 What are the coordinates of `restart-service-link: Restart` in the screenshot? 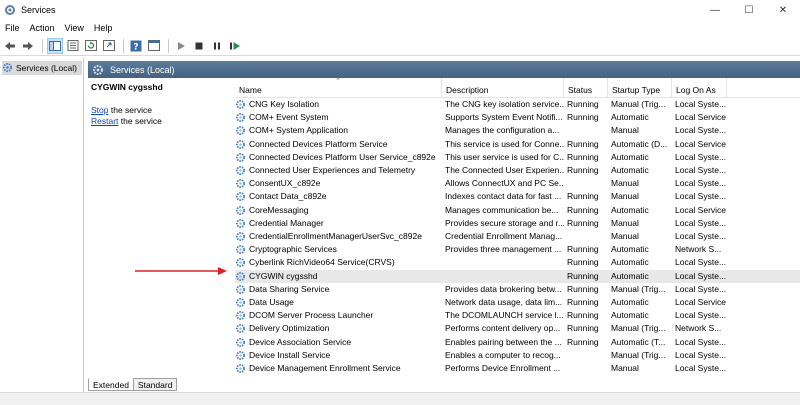 It's located at (104, 121).